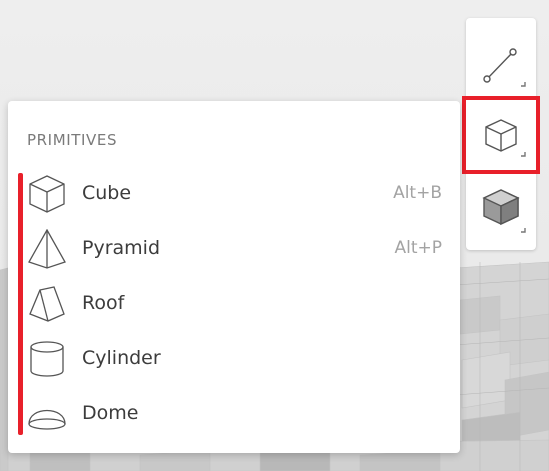 The image size is (549, 471). What do you see at coordinates (504, 211) in the screenshot?
I see `solid-box-icon` at bounding box center [504, 211].